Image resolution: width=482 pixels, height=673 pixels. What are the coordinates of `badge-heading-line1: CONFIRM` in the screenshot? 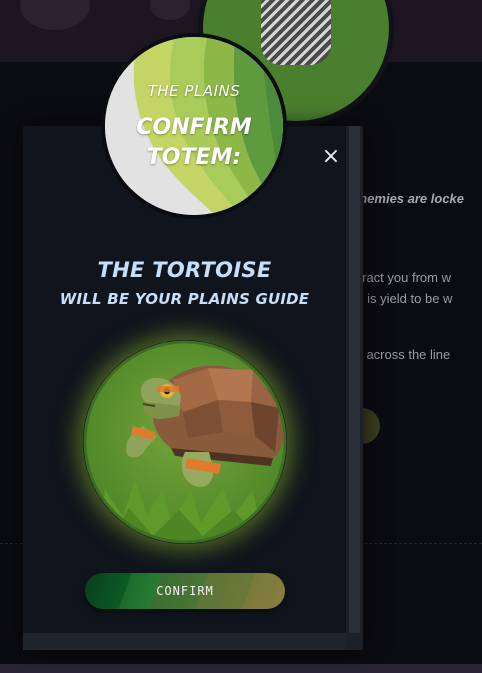 It's located at (194, 127).